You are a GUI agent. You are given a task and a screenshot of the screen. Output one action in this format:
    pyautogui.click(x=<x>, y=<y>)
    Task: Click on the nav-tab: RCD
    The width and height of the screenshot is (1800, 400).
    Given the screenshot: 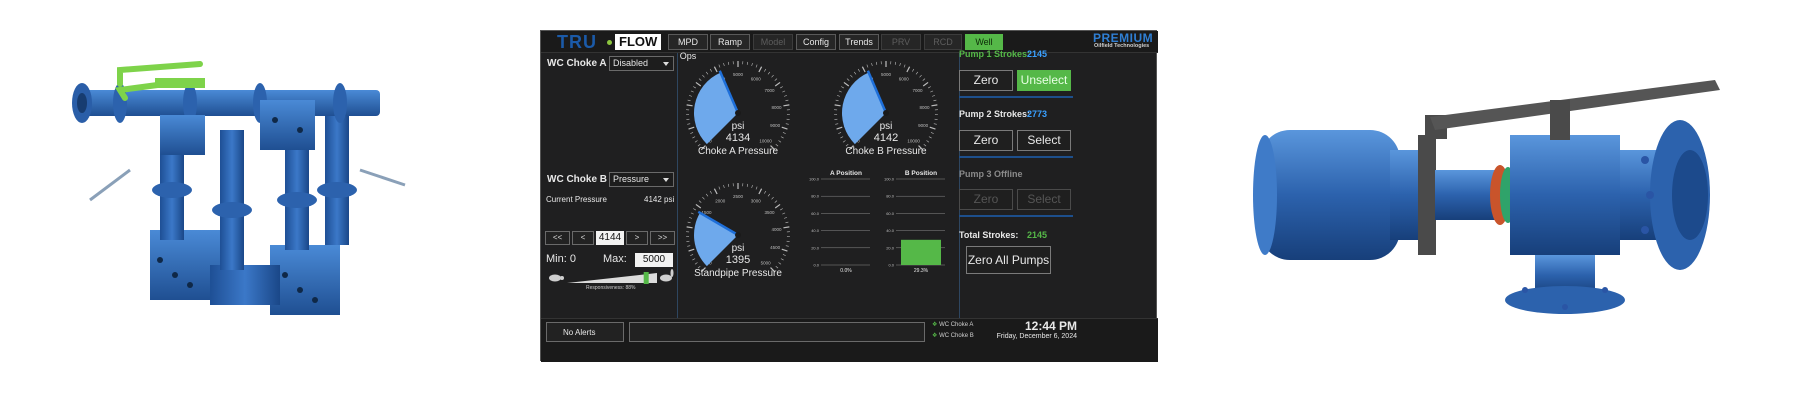 What is the action you would take?
    pyautogui.click(x=943, y=42)
    